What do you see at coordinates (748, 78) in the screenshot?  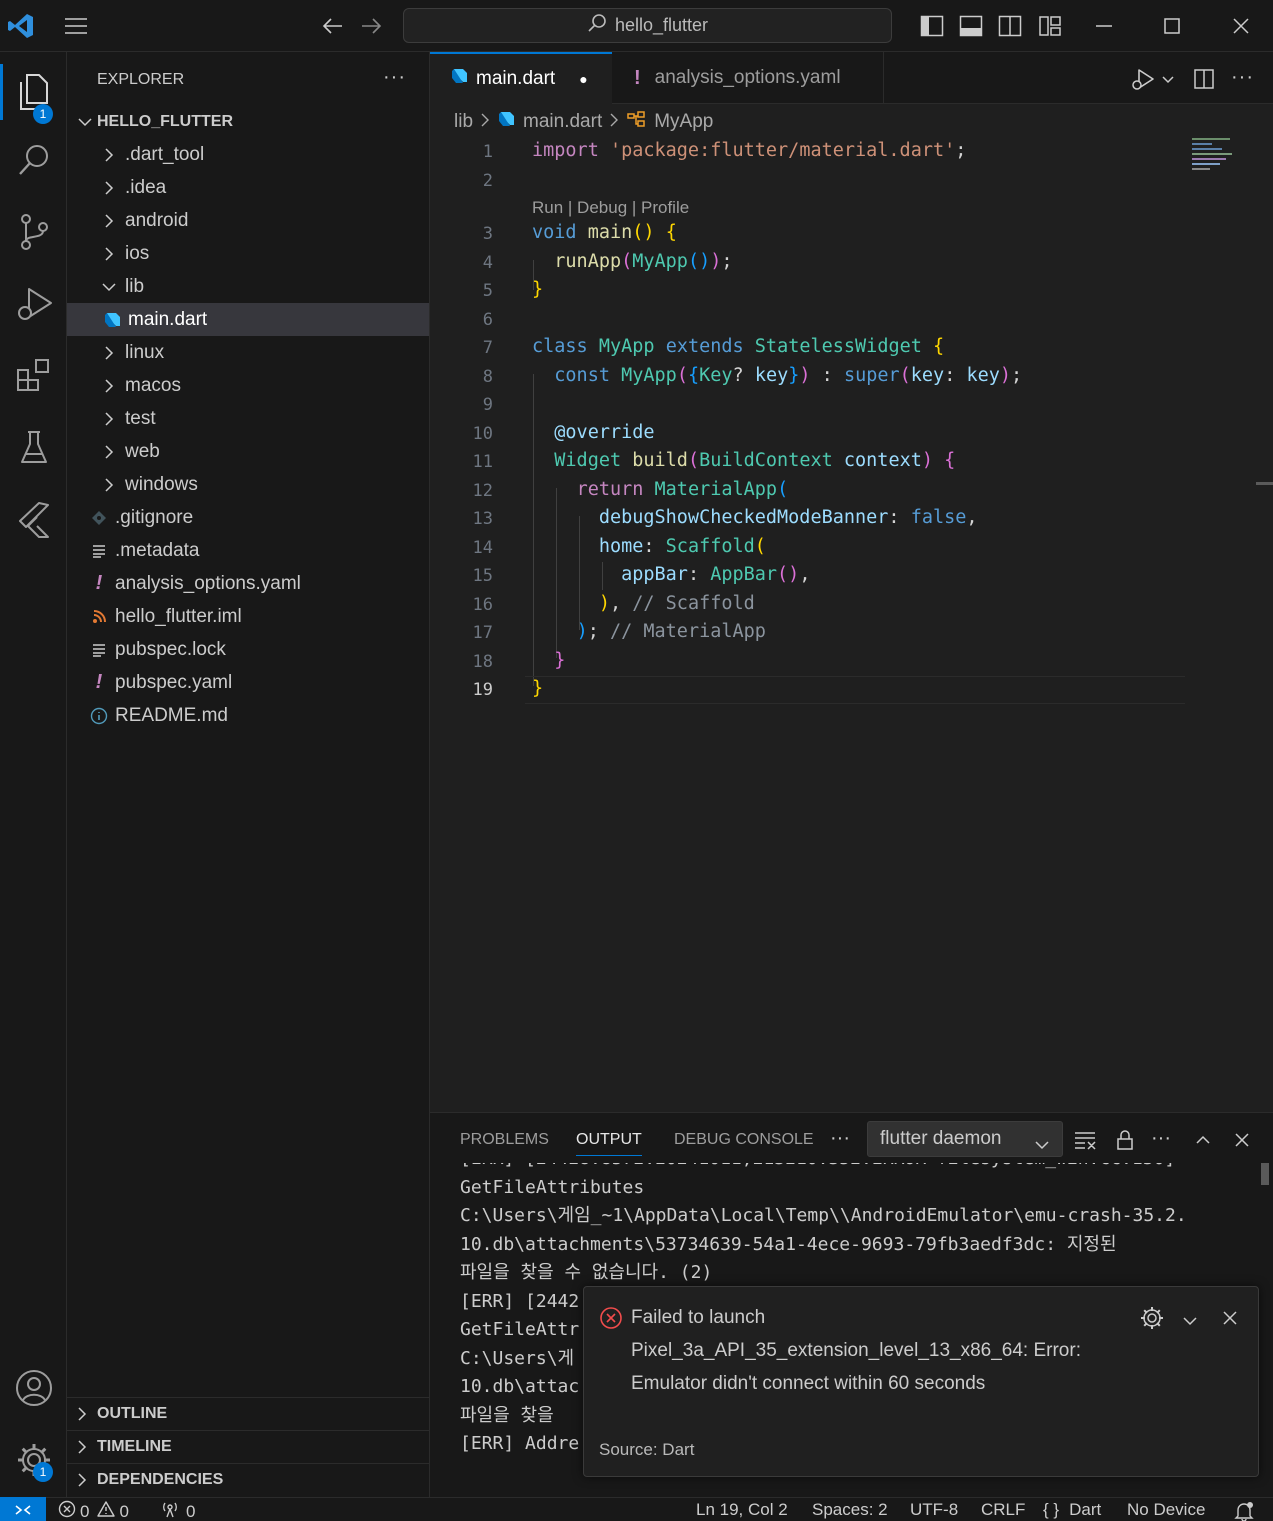 I see `tab-analysis-options: ! analysis_options.yaml` at bounding box center [748, 78].